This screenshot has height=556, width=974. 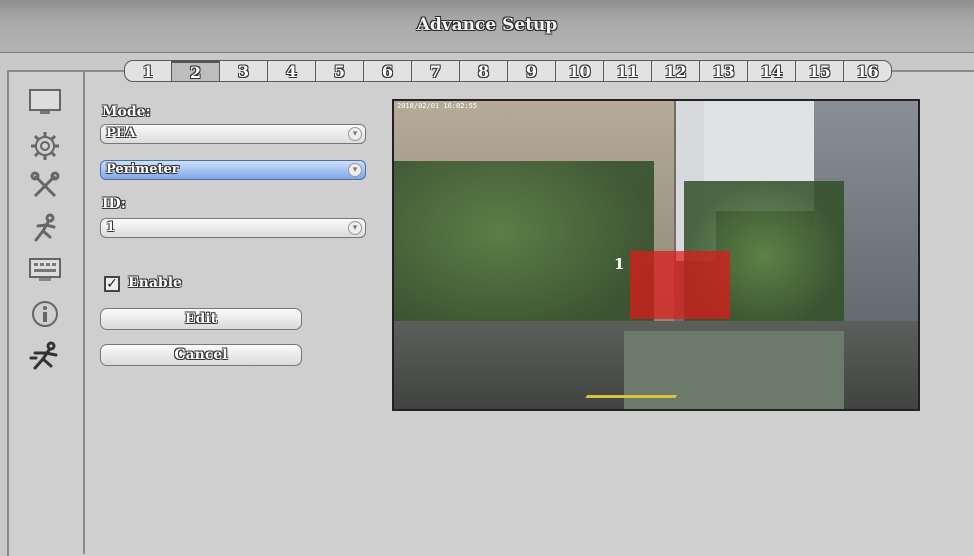 What do you see at coordinates (388, 71) in the screenshot?
I see `tab-channel-6: 6` at bounding box center [388, 71].